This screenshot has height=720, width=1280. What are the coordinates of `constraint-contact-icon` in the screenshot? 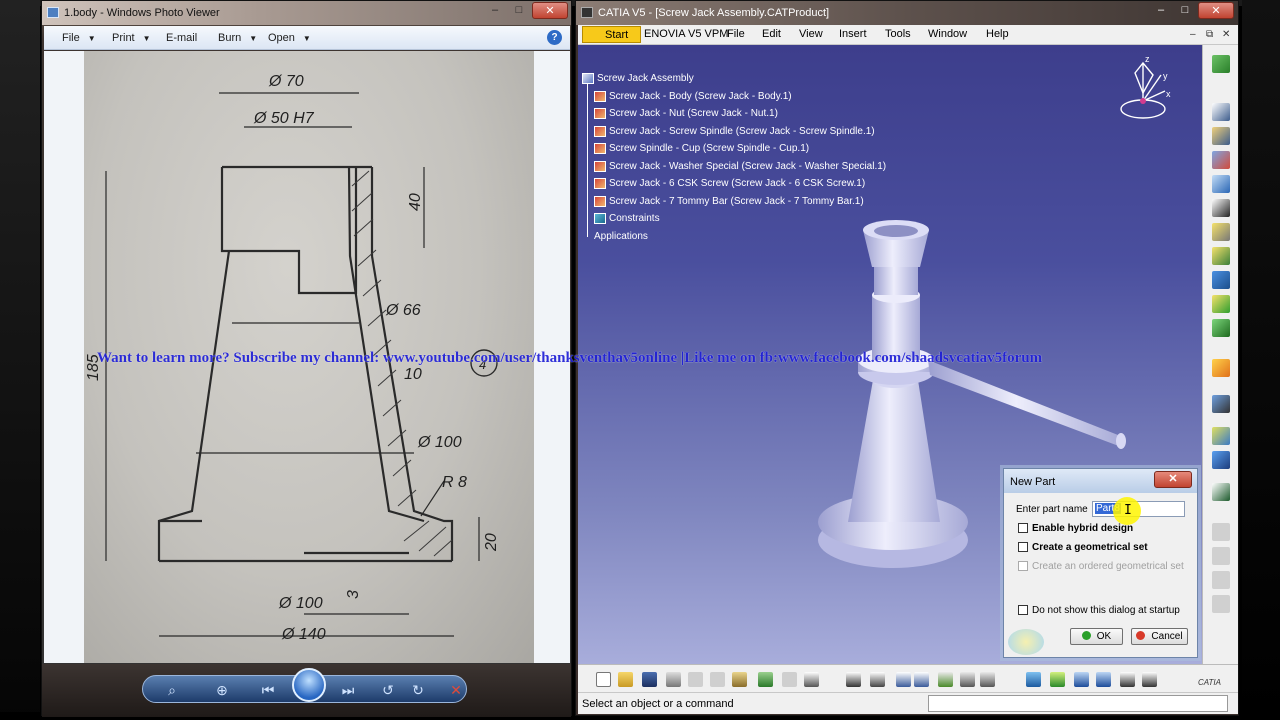 It's located at (1221, 436).